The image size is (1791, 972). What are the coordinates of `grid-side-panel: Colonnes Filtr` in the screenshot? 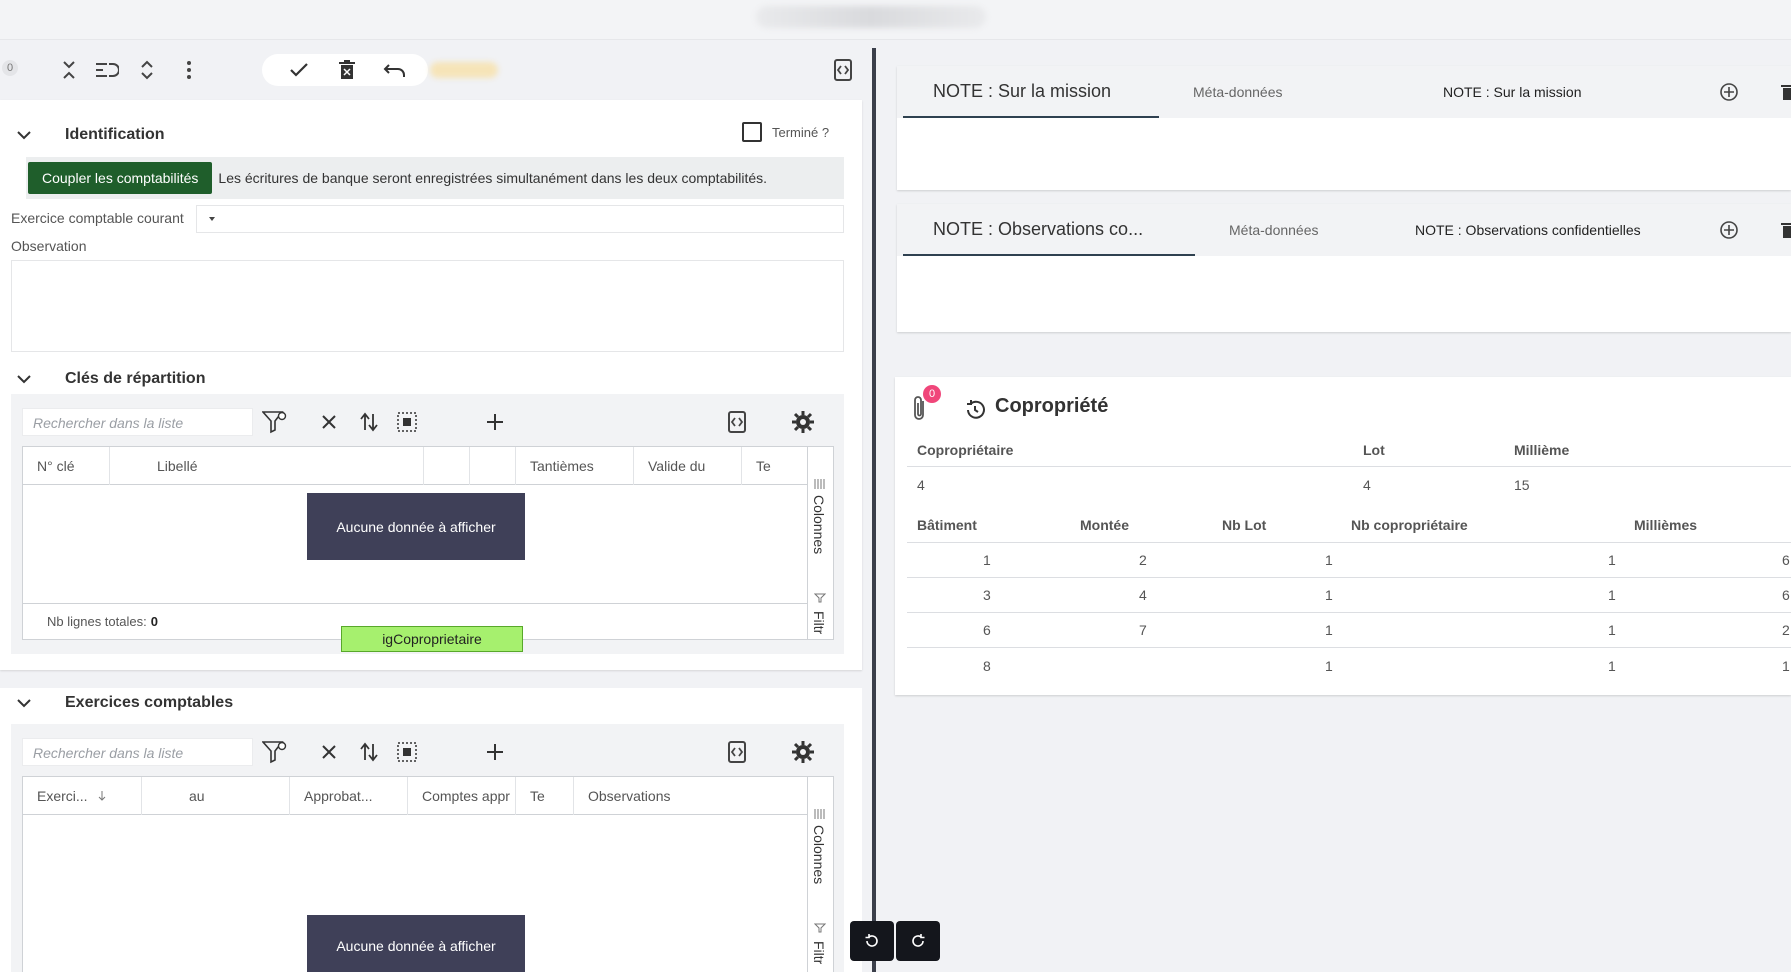 It's located at (820, 543).